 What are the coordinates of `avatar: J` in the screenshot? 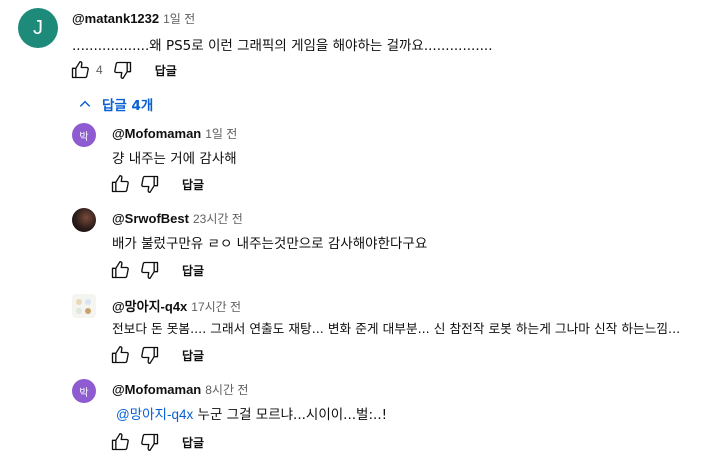 It's located at (38, 28).